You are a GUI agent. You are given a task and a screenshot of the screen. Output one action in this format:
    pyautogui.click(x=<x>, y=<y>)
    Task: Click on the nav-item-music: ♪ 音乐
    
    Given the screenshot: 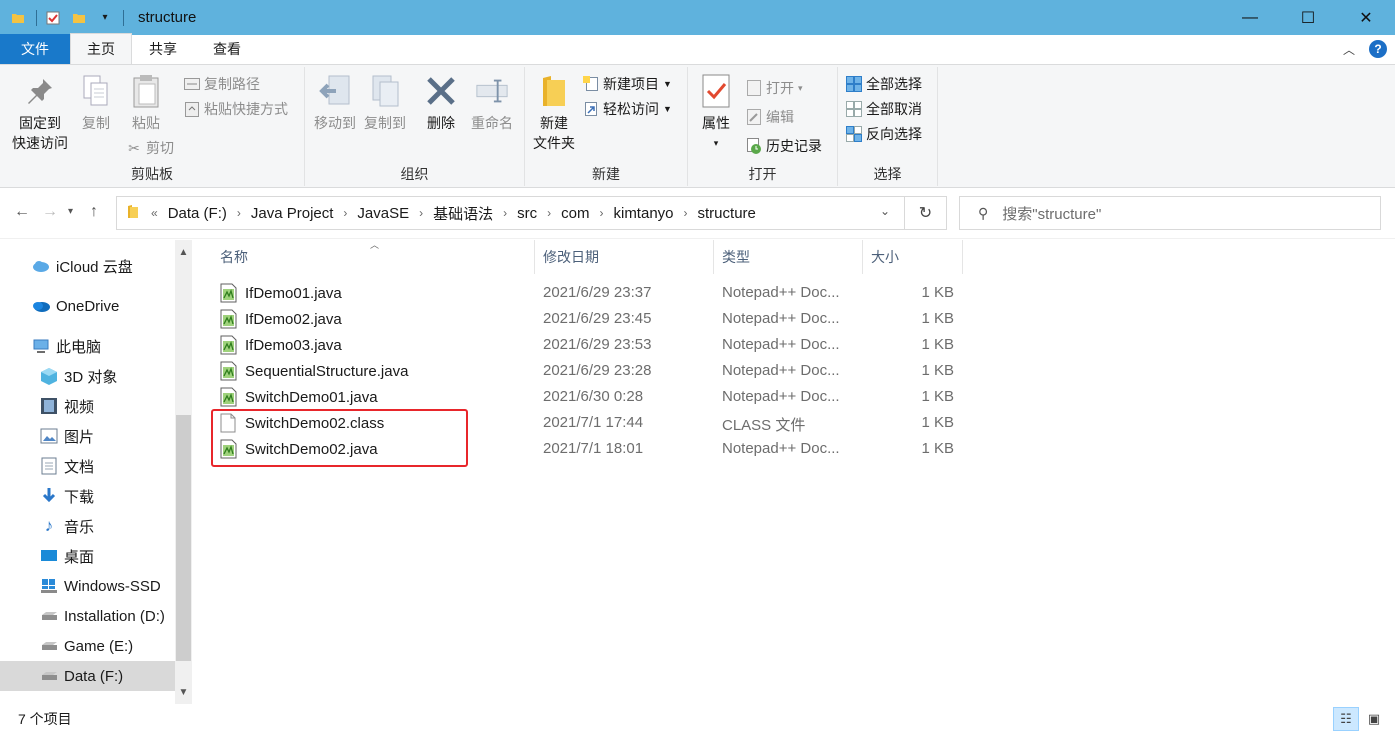 What is the action you would take?
    pyautogui.click(x=87, y=526)
    